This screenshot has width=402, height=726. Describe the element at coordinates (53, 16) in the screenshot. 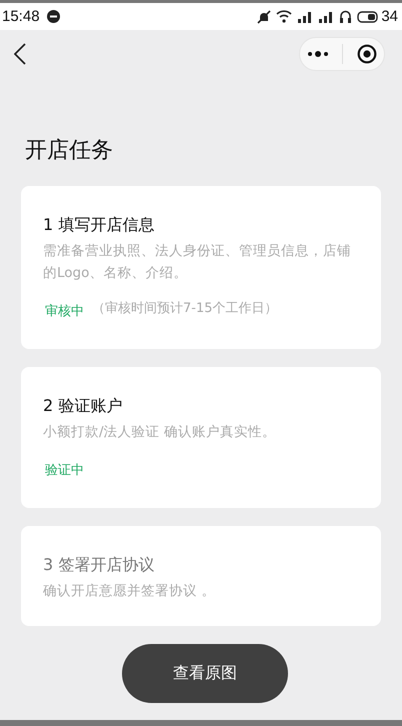

I see `sos-icon` at that location.